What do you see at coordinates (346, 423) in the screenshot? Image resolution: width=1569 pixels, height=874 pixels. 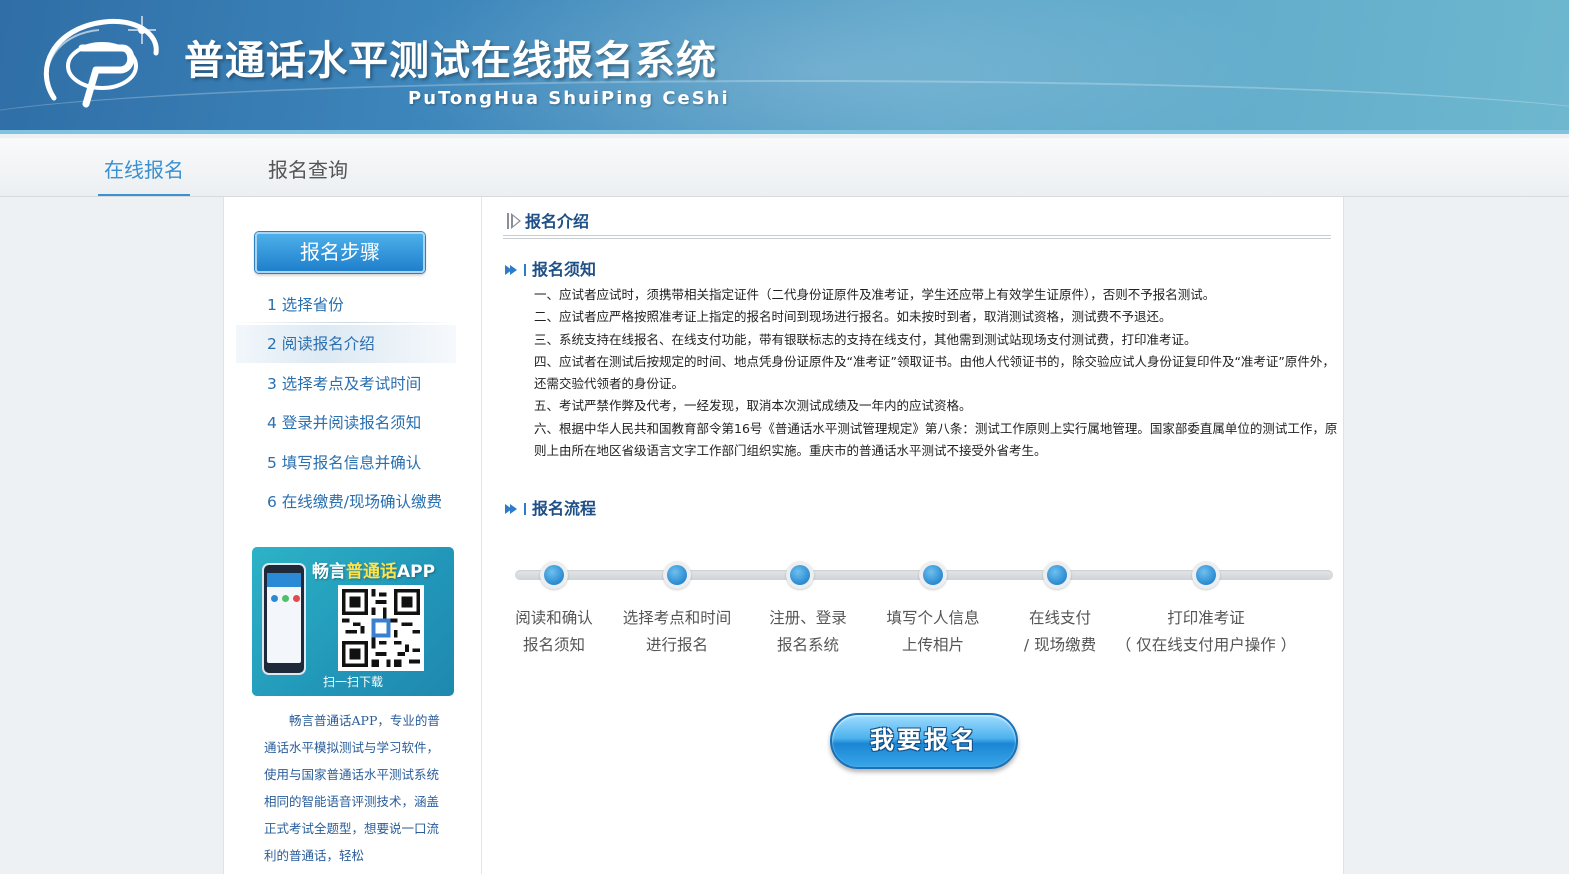 I see `sidebar-step-login-read-notice: 4 登录并阅读报名须知` at bounding box center [346, 423].